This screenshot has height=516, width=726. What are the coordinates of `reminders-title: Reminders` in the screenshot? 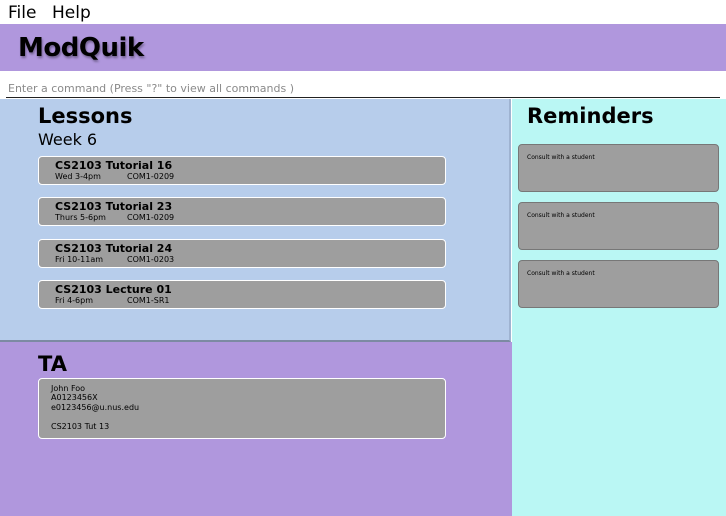 It's located at (590, 116).